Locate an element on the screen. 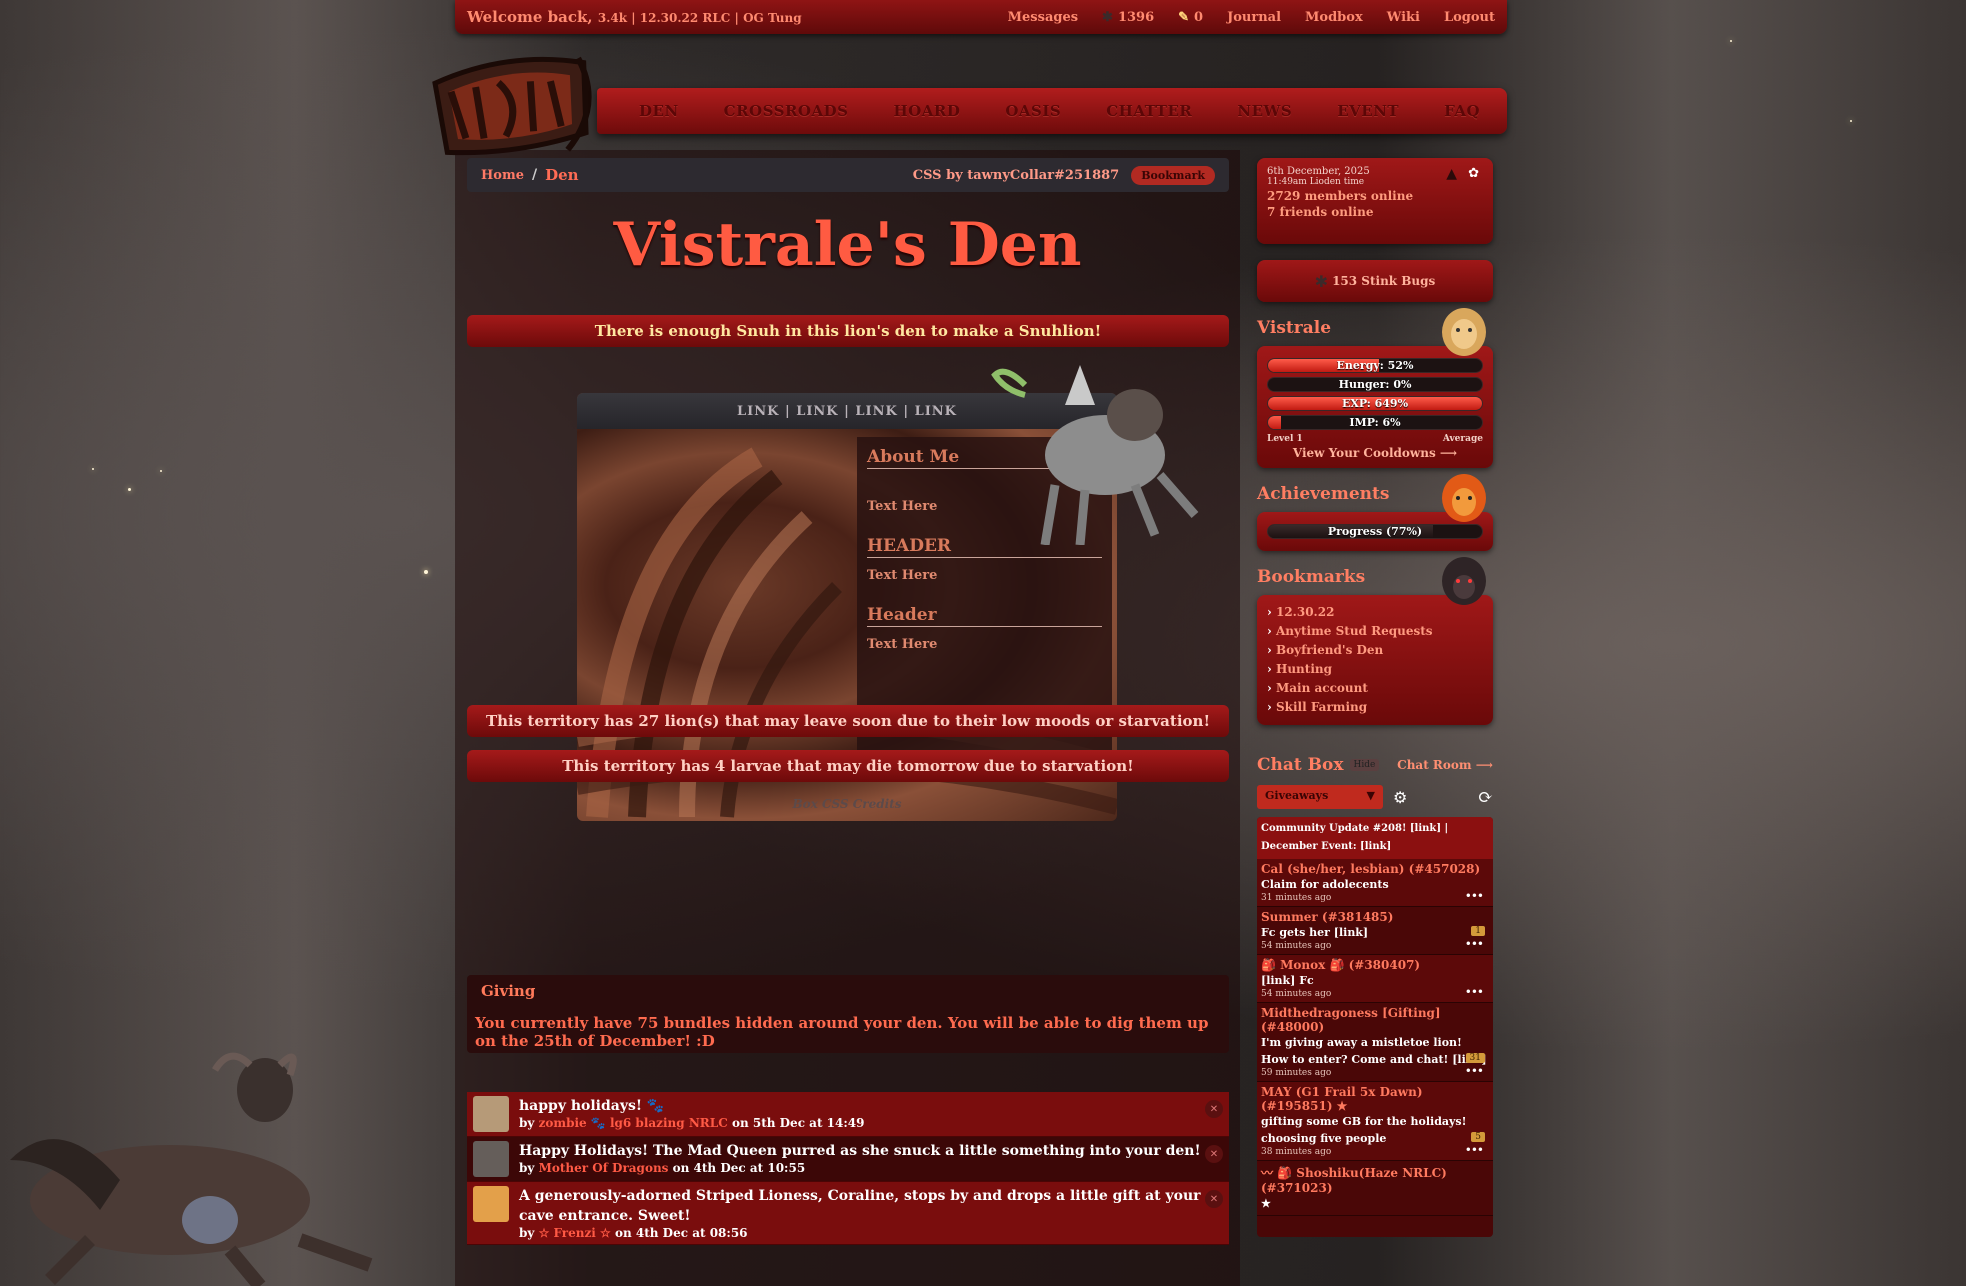 The height and width of the screenshot is (1286, 1966). chat-channel-select: Giveaways ▼ is located at coordinates (1320, 797).